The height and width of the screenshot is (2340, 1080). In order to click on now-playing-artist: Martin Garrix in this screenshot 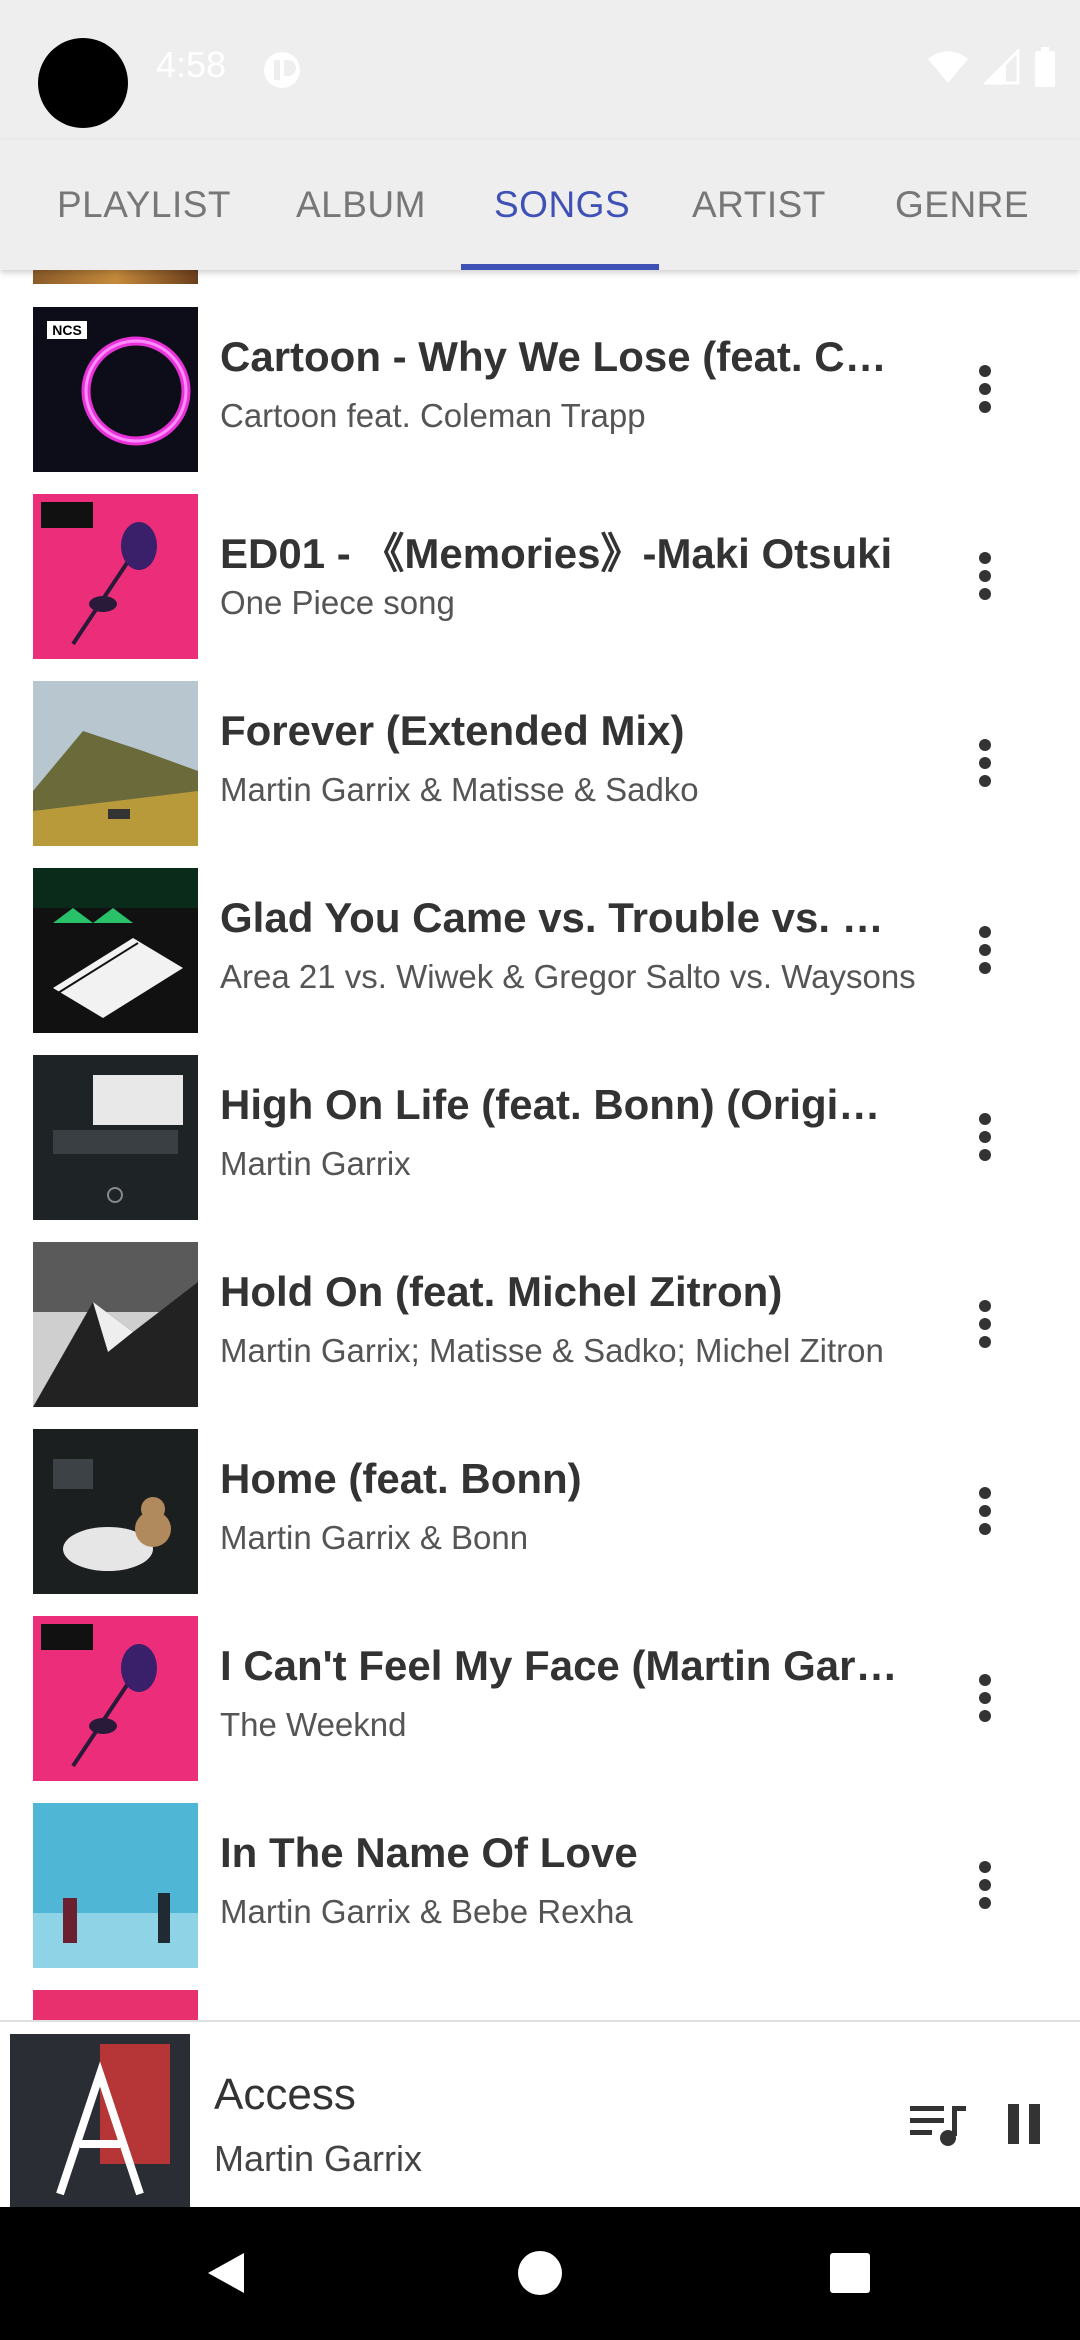, I will do `click(318, 2158)`.